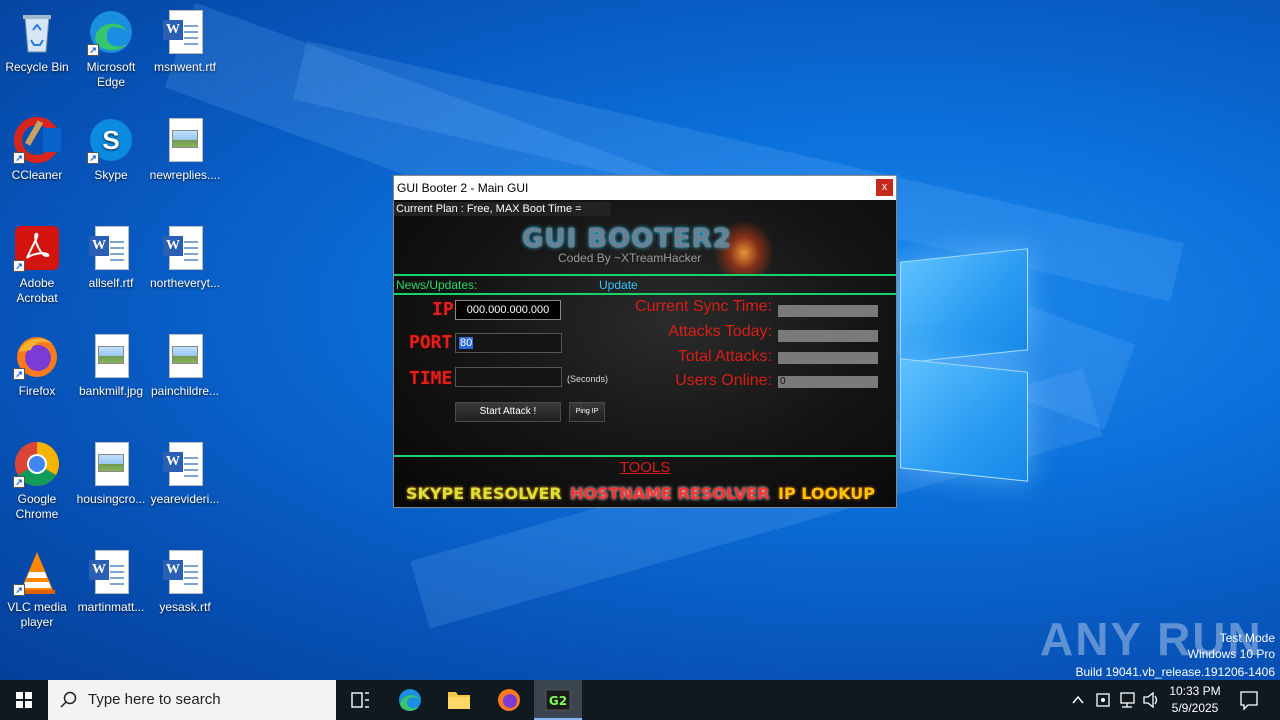 The image size is (1280, 720). I want to click on task-view-icon, so click(360, 700).